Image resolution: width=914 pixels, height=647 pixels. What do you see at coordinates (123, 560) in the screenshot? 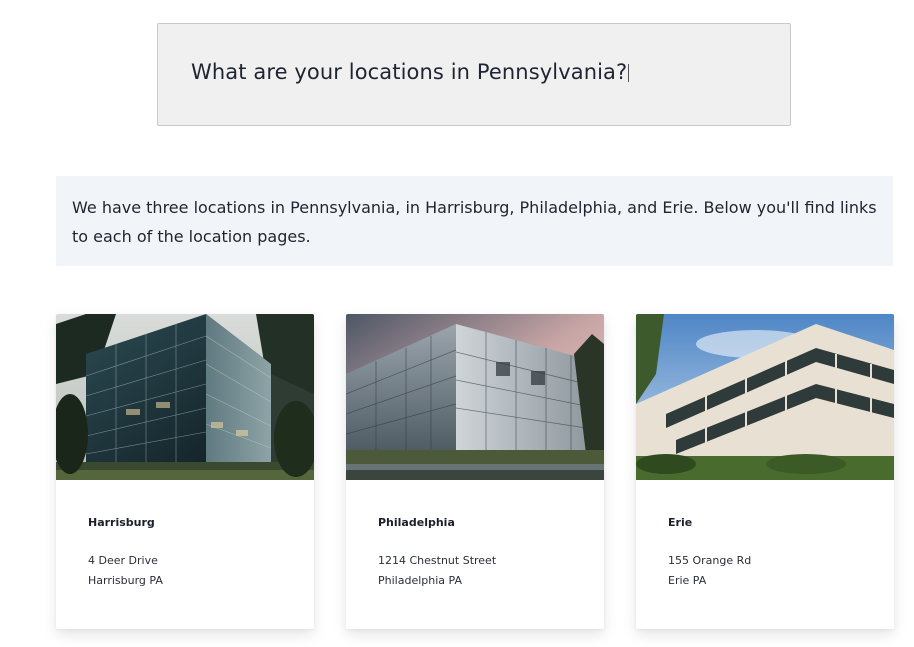
I see `location-street: 4 Deer Drive` at bounding box center [123, 560].